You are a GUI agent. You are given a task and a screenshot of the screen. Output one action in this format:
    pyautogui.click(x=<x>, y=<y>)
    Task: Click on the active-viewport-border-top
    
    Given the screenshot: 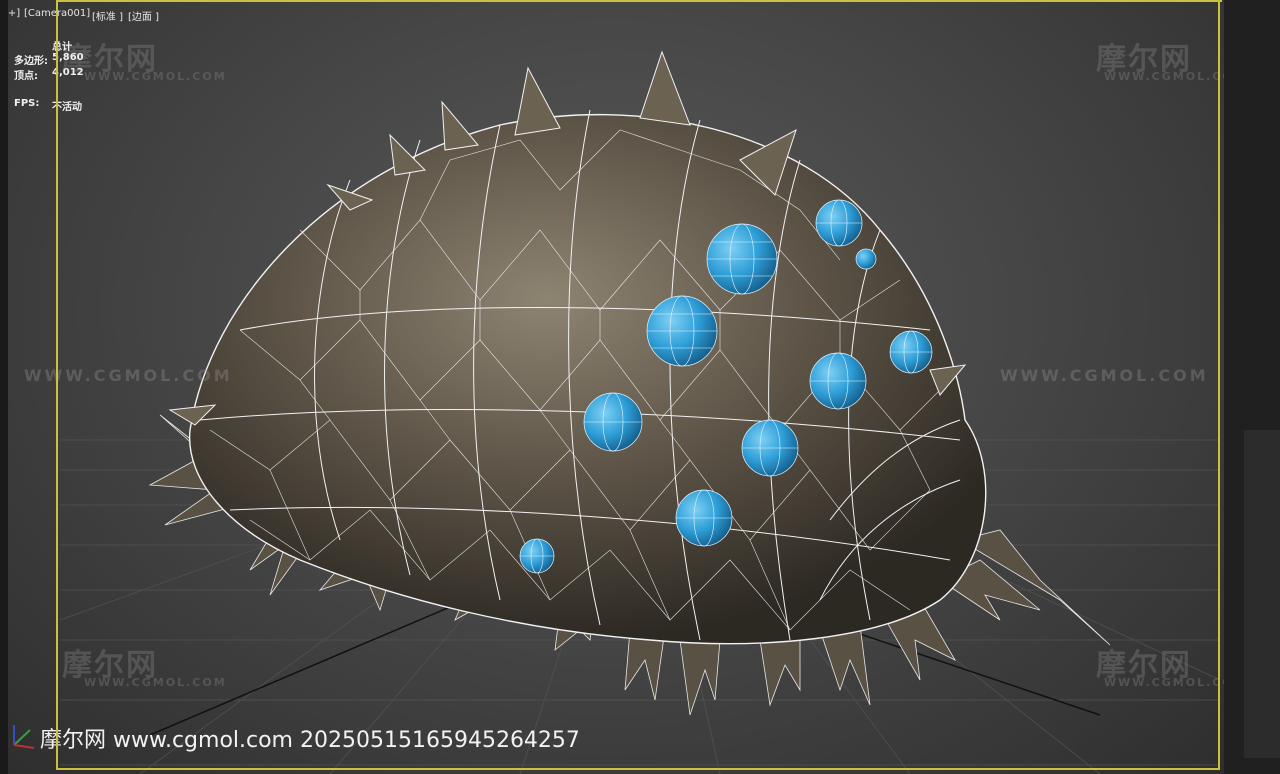 What is the action you would take?
    pyautogui.click(x=639, y=1)
    